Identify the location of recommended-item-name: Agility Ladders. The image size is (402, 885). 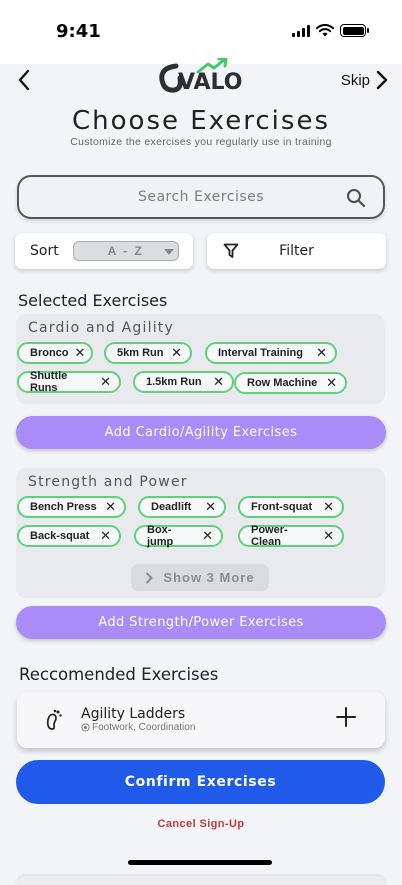
(133, 714).